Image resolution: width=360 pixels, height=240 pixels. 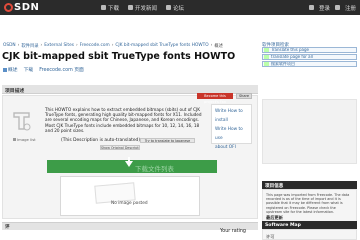 What do you see at coordinates (350, 8) in the screenshot?
I see `register-link: 注册` at bounding box center [350, 8].